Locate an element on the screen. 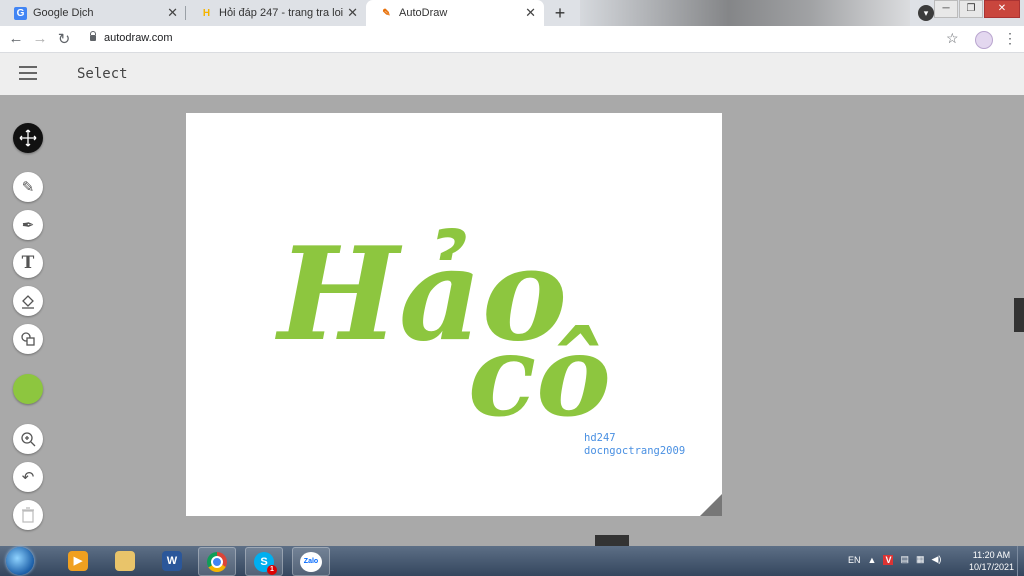 The image size is (1024, 576). taskbar-chrome is located at coordinates (217, 561).